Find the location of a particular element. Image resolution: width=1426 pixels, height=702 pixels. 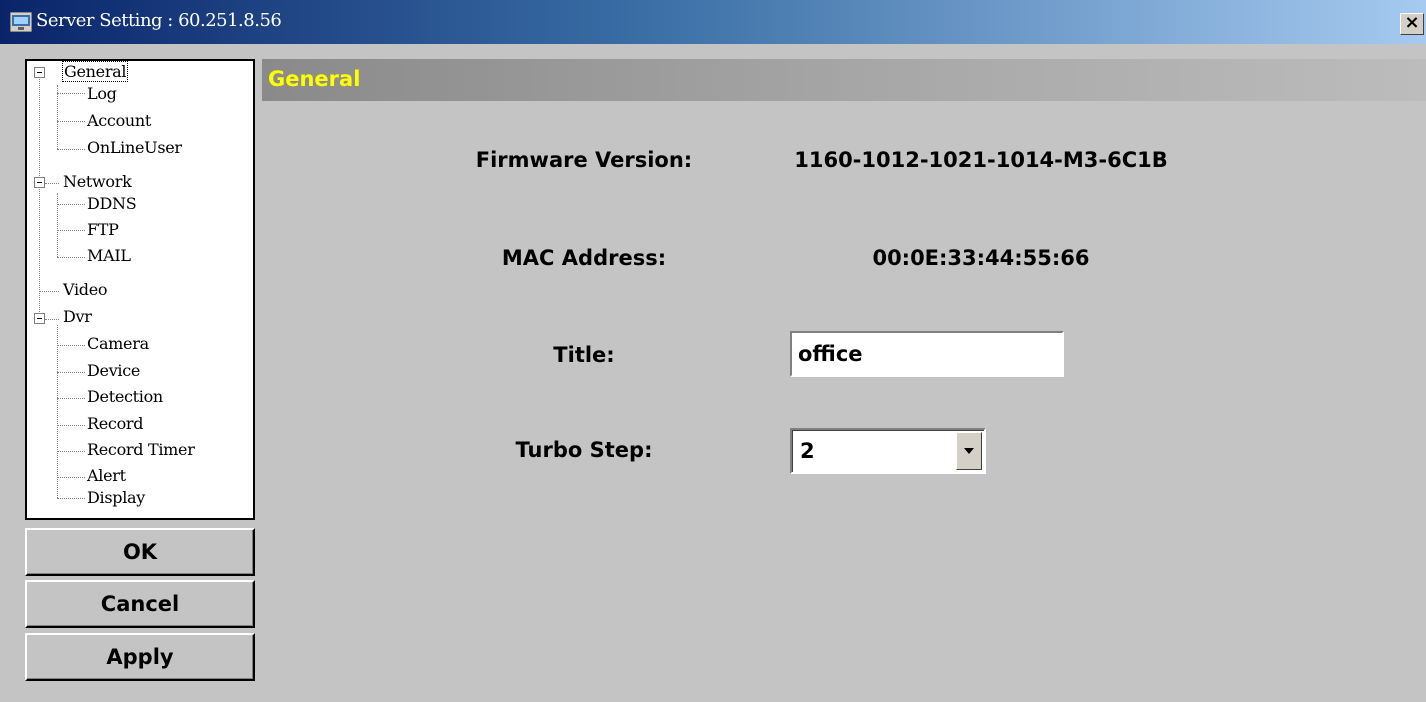

mac-address-label: MAC Address: is located at coordinates (584, 258).